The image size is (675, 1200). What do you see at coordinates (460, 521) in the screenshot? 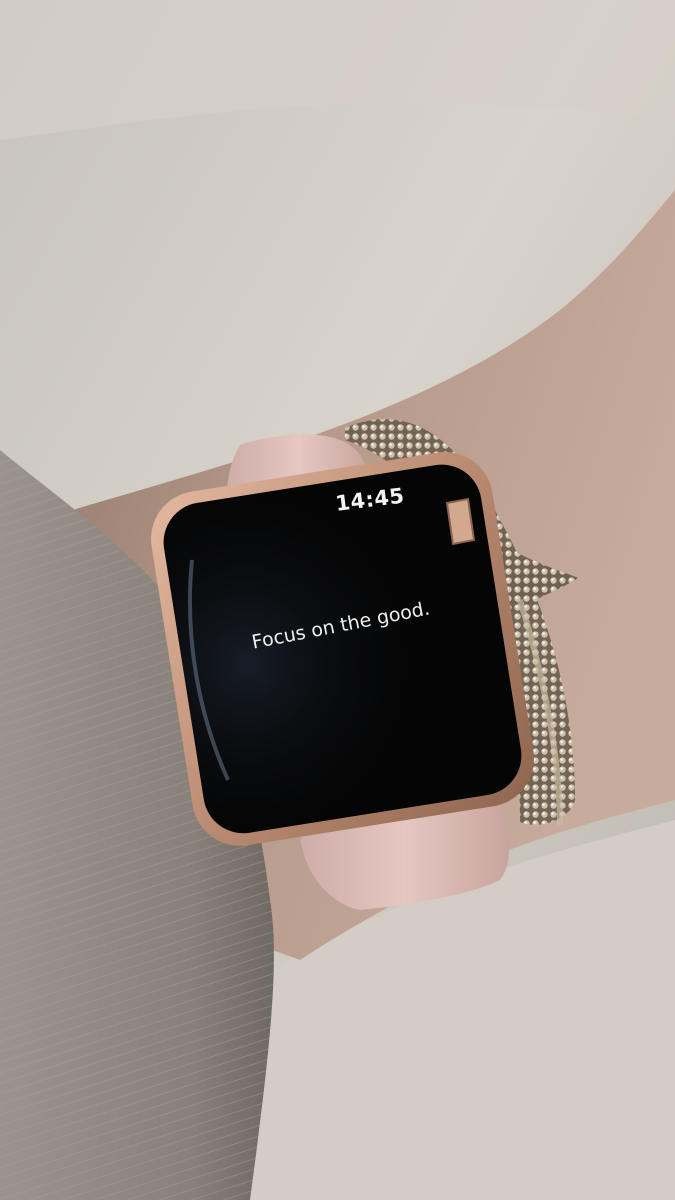
I see `digital-crown` at bounding box center [460, 521].